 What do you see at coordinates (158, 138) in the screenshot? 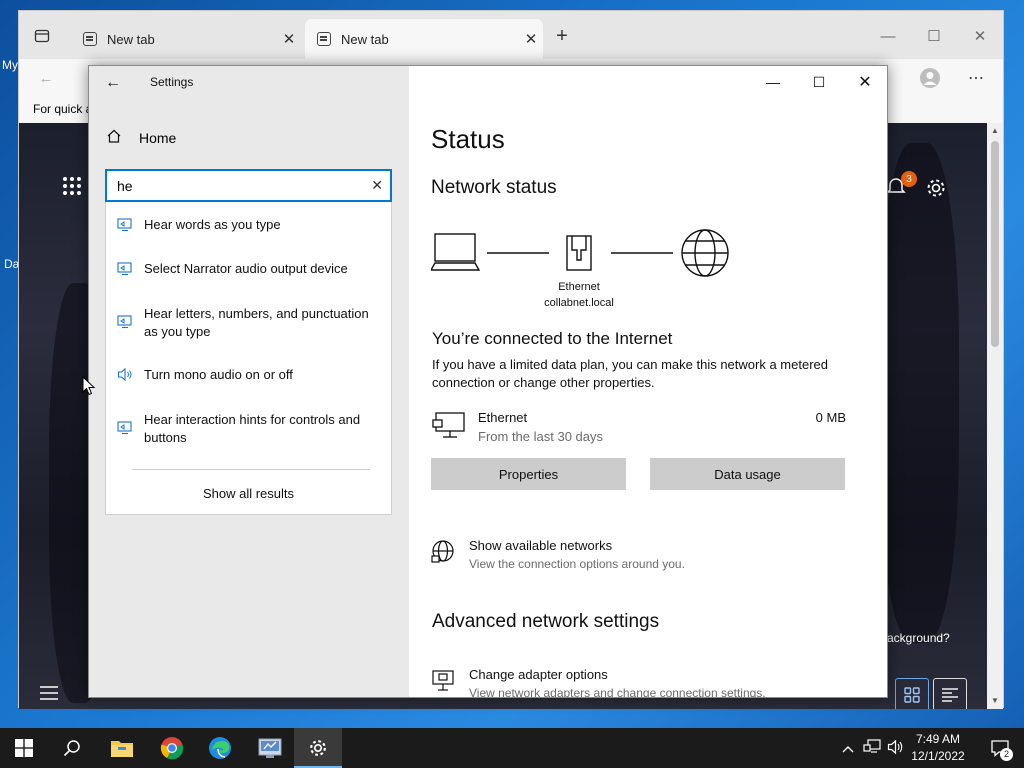
I see `home-label: Home` at bounding box center [158, 138].